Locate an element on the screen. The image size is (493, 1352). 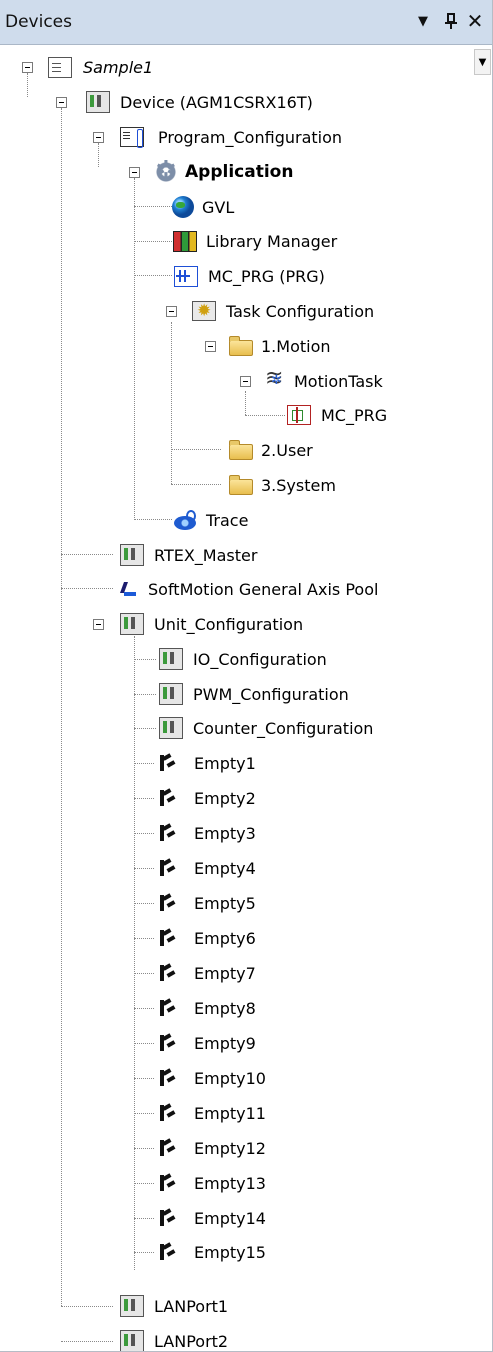
tree-node-mc-prg-call: MC_PRG is located at coordinates (336, 415).